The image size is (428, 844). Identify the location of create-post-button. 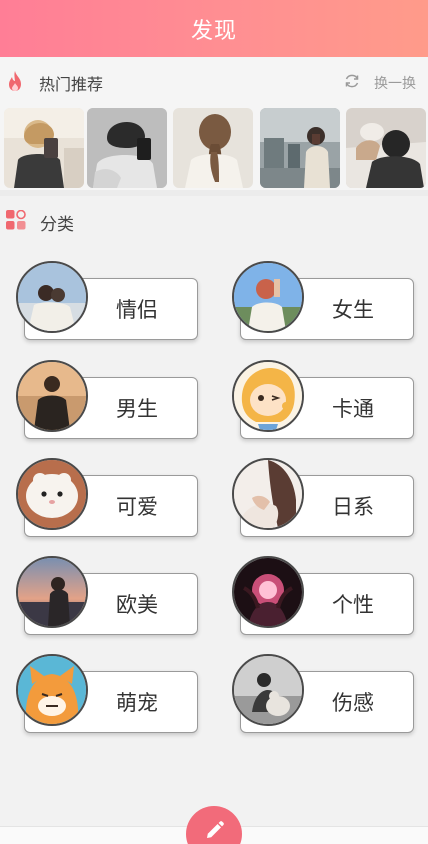
(214, 825).